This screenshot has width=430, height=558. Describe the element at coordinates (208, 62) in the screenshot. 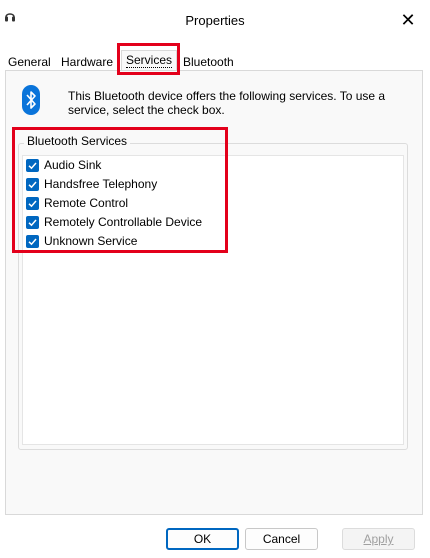

I see `tab-bluetooth: Bluetooth` at that location.